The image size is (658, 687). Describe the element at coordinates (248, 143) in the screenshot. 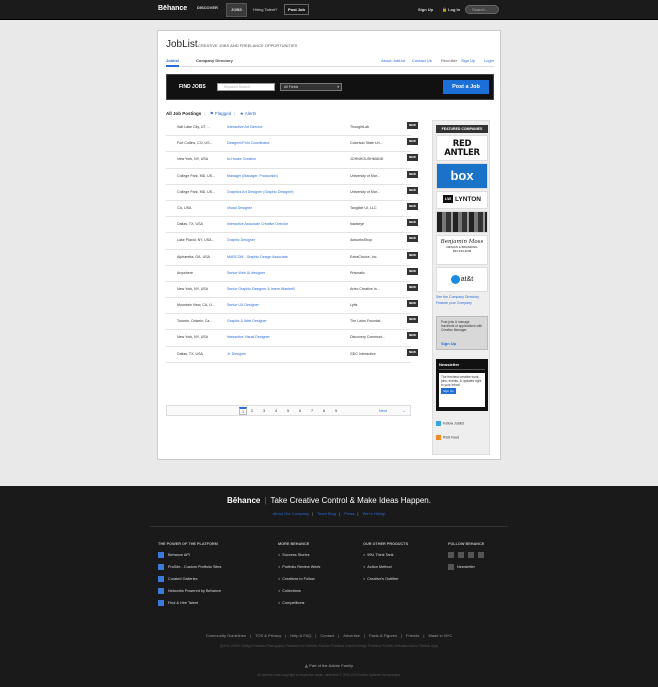

I see `job-title-link: Designer/Print Coordinator` at that location.